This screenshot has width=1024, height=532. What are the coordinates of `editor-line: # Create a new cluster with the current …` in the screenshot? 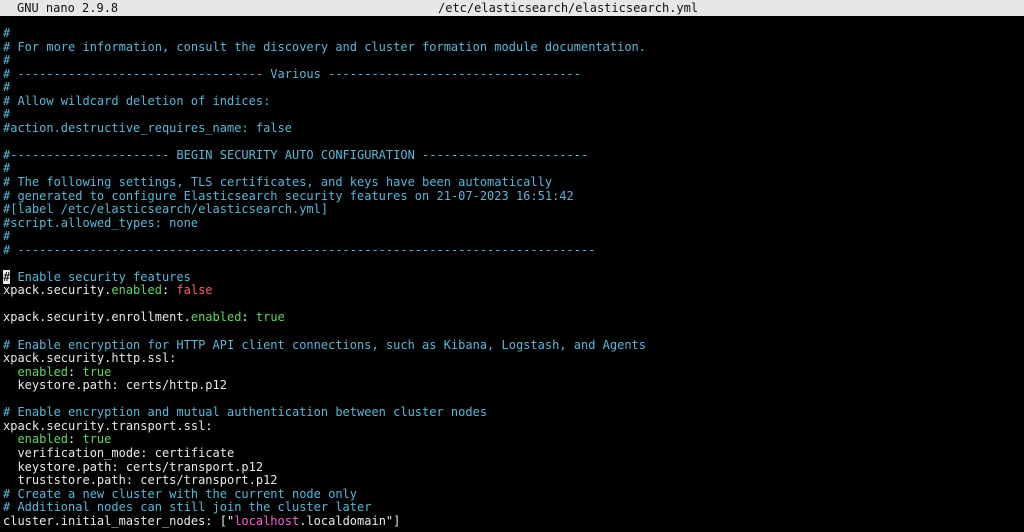 It's located at (512, 494).